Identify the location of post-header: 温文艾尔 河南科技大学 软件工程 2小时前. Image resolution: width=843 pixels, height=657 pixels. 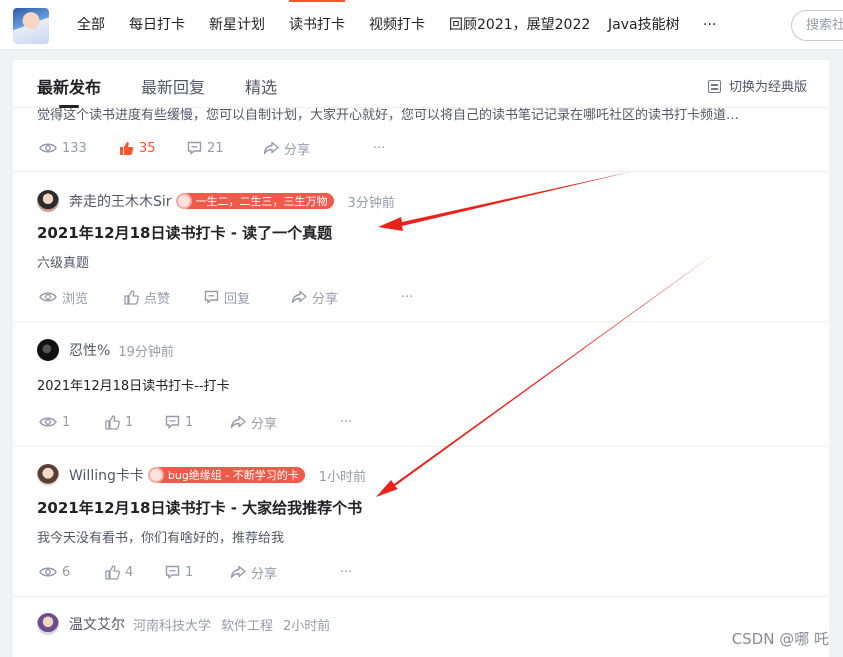
(183, 624).